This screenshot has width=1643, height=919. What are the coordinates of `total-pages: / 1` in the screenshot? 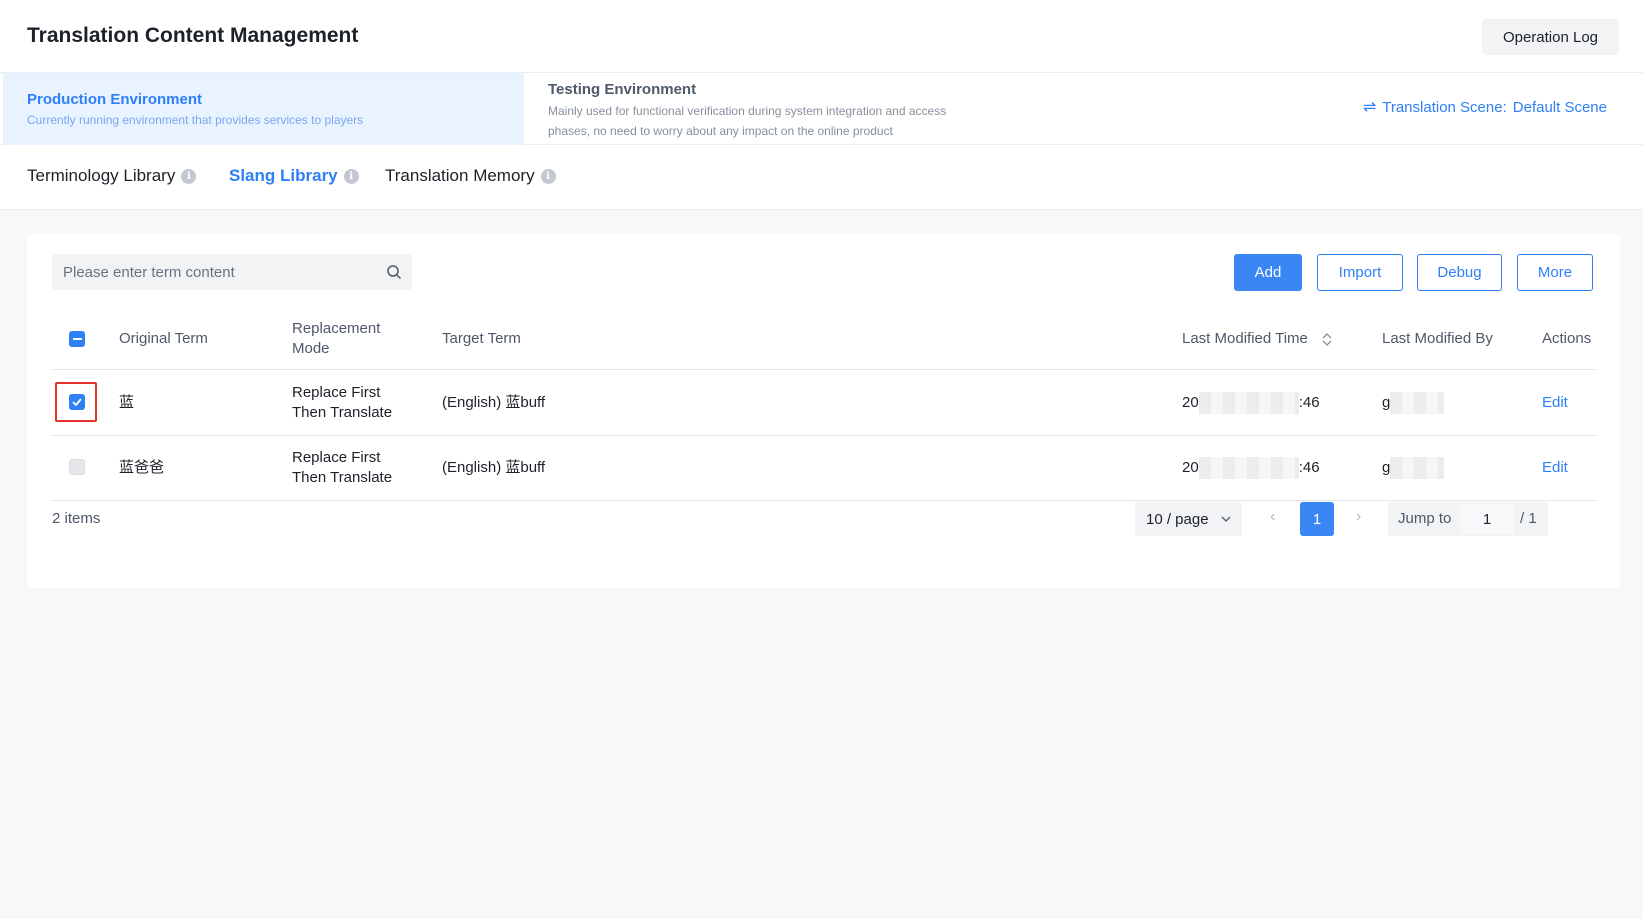 It's located at (1528, 518).